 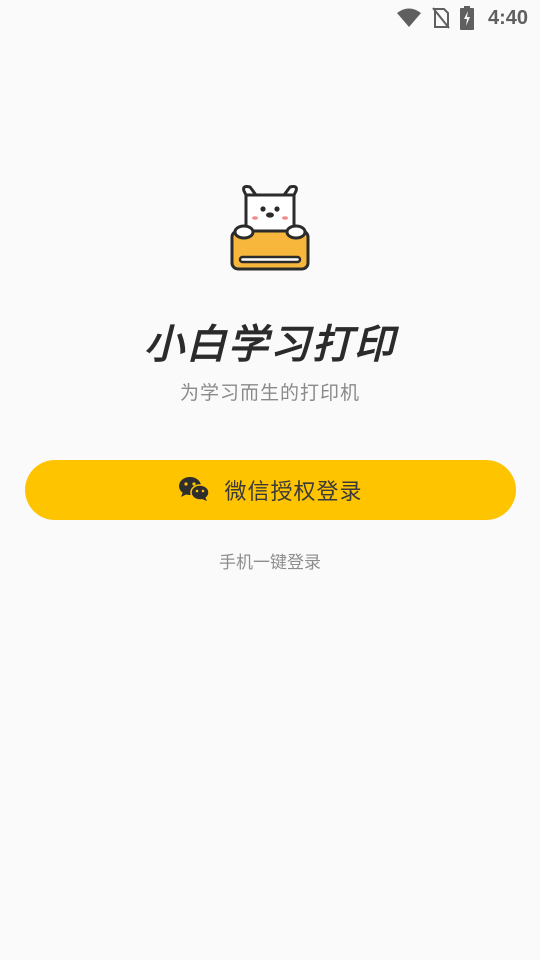 What do you see at coordinates (270, 229) in the screenshot?
I see `dog-printer-logo-icon` at bounding box center [270, 229].